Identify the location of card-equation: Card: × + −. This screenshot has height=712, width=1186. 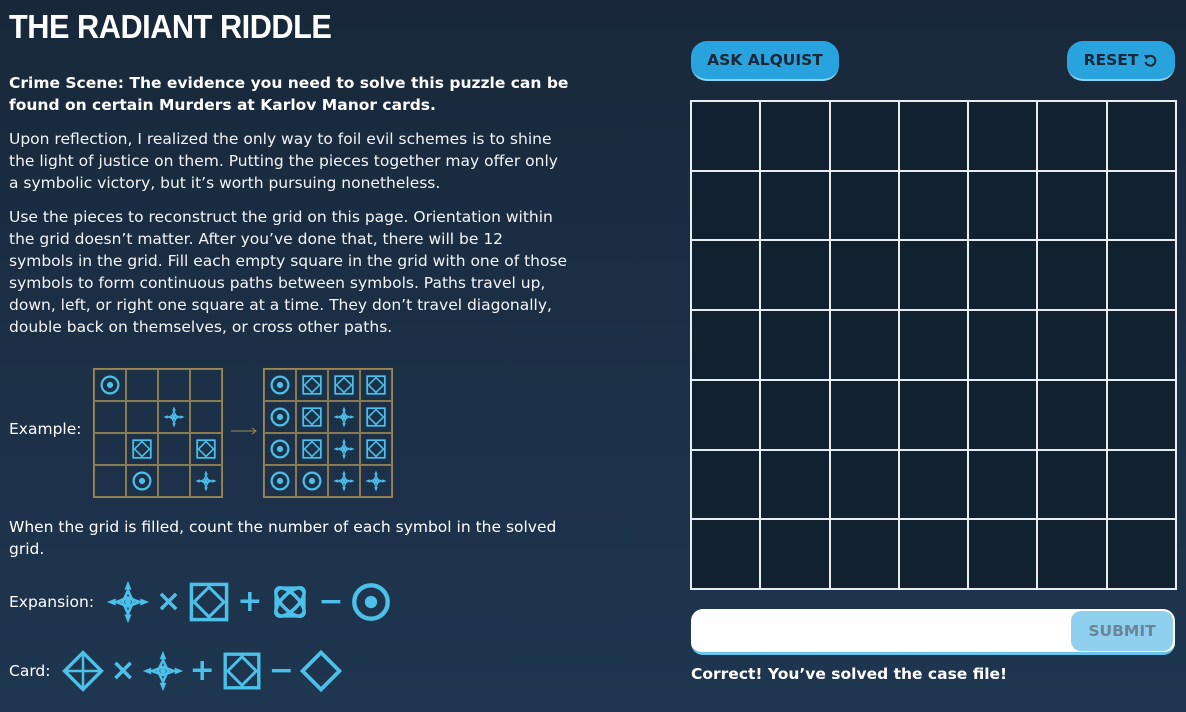
(175, 671).